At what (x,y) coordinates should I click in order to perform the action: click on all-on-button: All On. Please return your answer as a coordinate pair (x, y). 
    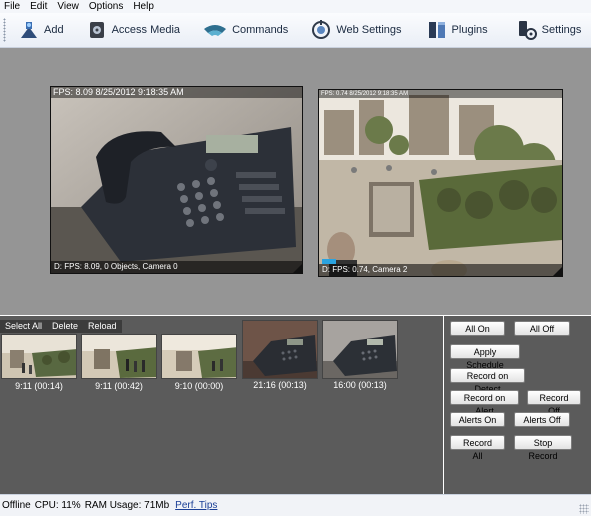
    Looking at the image, I should click on (477, 328).